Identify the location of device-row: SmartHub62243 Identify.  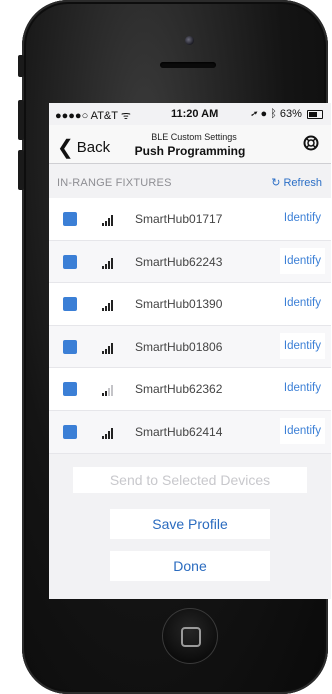
(190, 262).